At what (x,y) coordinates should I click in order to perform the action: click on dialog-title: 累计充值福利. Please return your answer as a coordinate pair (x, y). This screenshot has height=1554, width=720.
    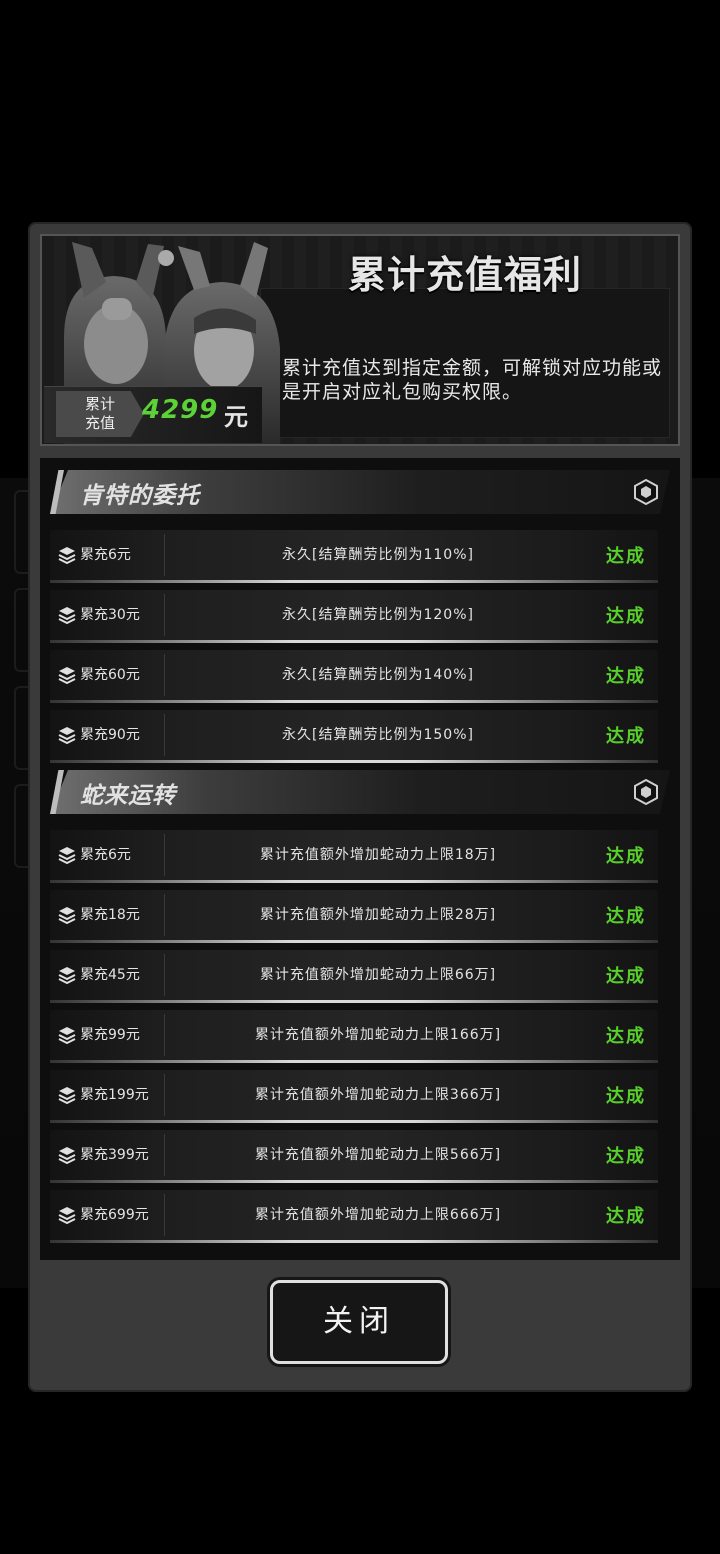
    Looking at the image, I should click on (464, 275).